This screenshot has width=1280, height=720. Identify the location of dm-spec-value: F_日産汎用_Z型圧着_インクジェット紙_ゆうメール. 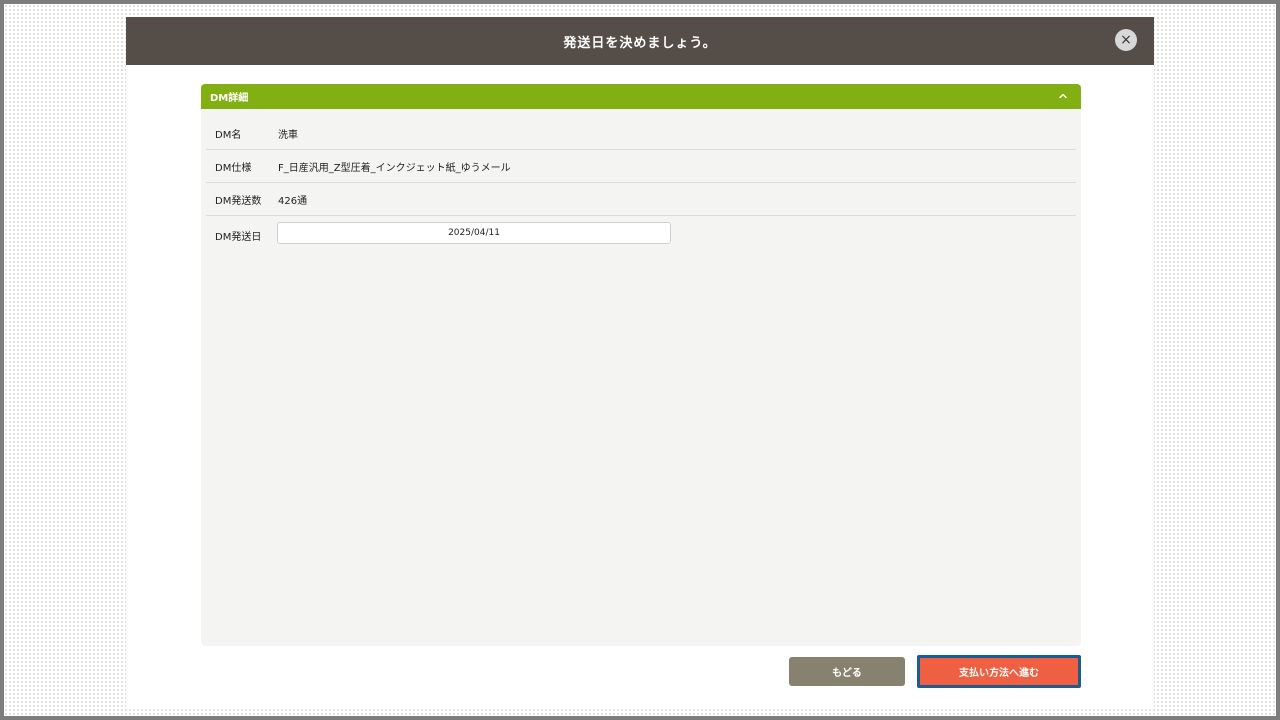
(394, 168).